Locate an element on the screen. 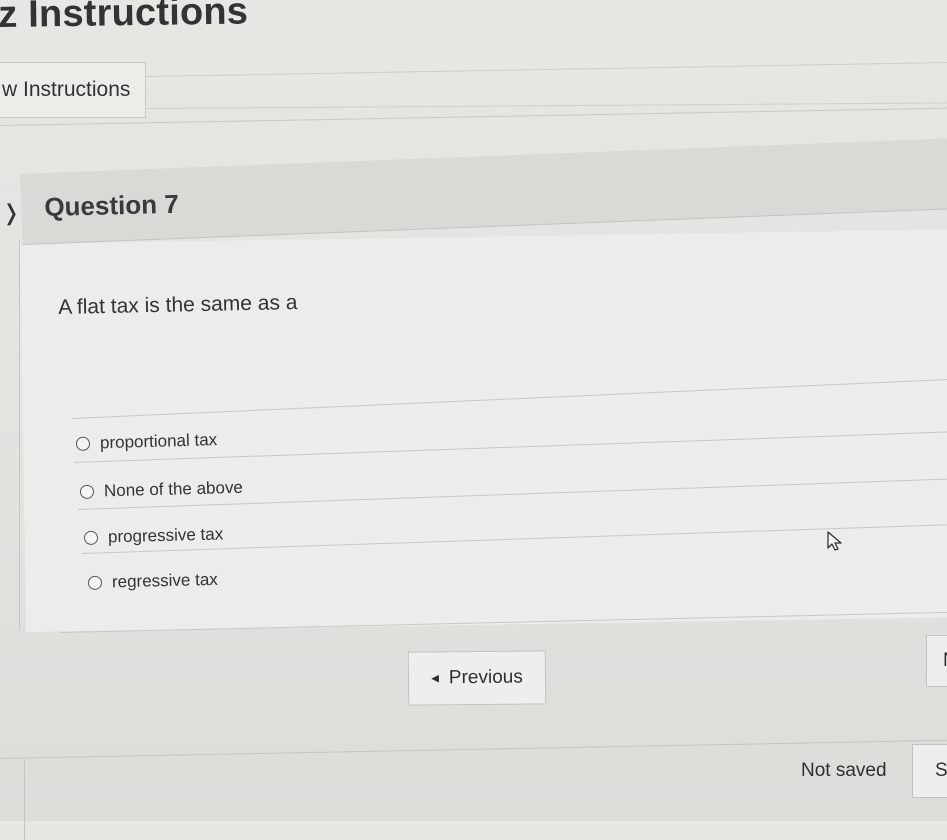 Image resolution: width=947 pixels, height=840 pixels. answer-option: proportional tax is located at coordinates (146, 442).